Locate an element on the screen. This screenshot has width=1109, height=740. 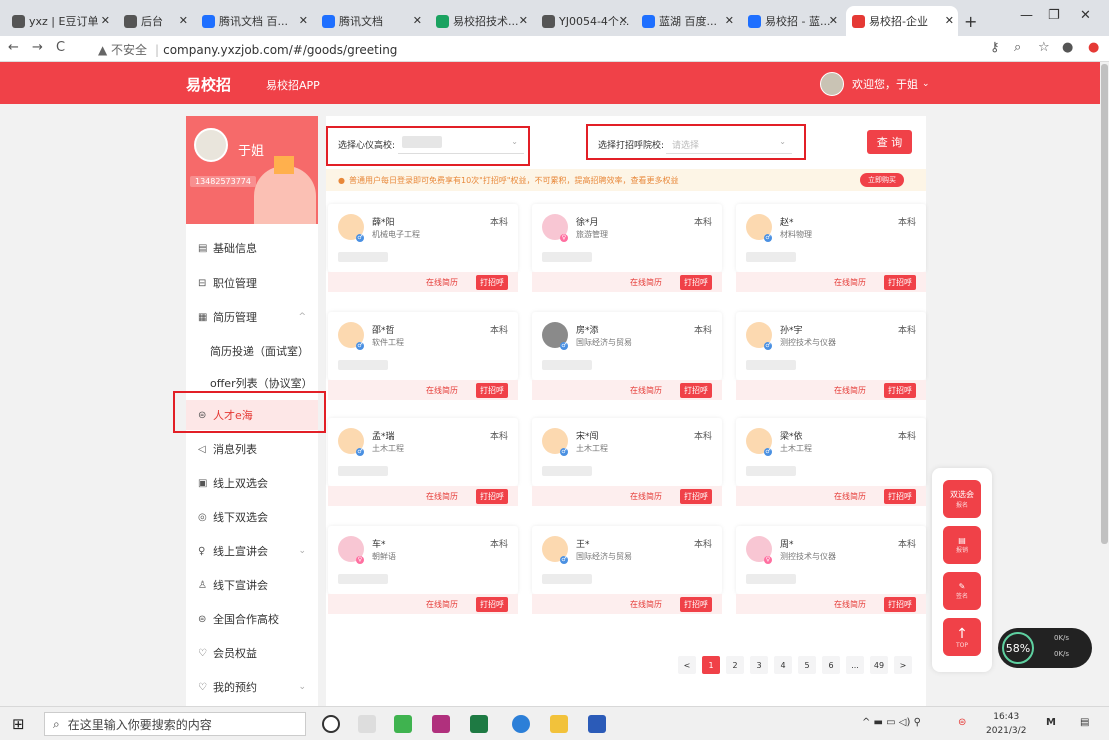
page-button: 49 is located at coordinates (879, 665).